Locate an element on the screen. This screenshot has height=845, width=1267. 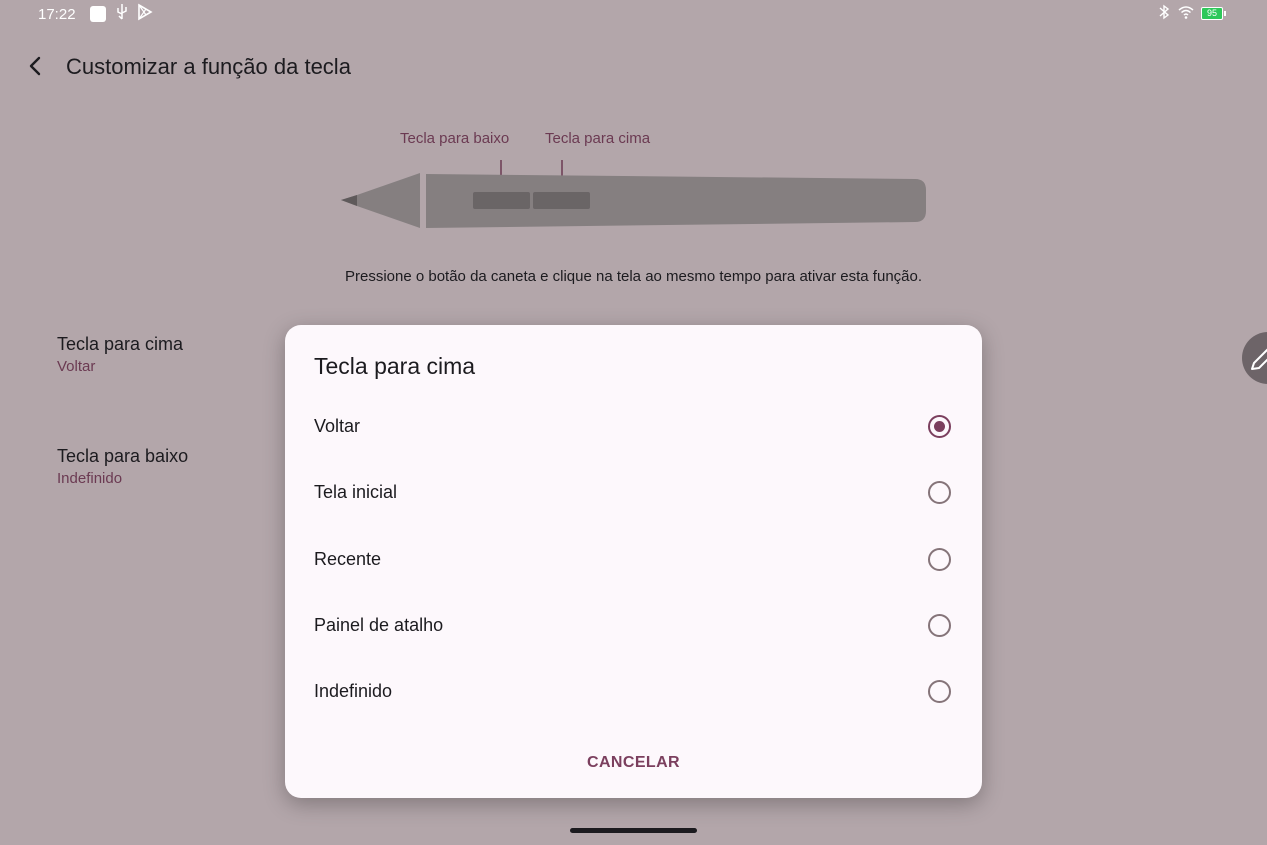
status-bar: 17:22 95 is located at coordinates (633, 15).